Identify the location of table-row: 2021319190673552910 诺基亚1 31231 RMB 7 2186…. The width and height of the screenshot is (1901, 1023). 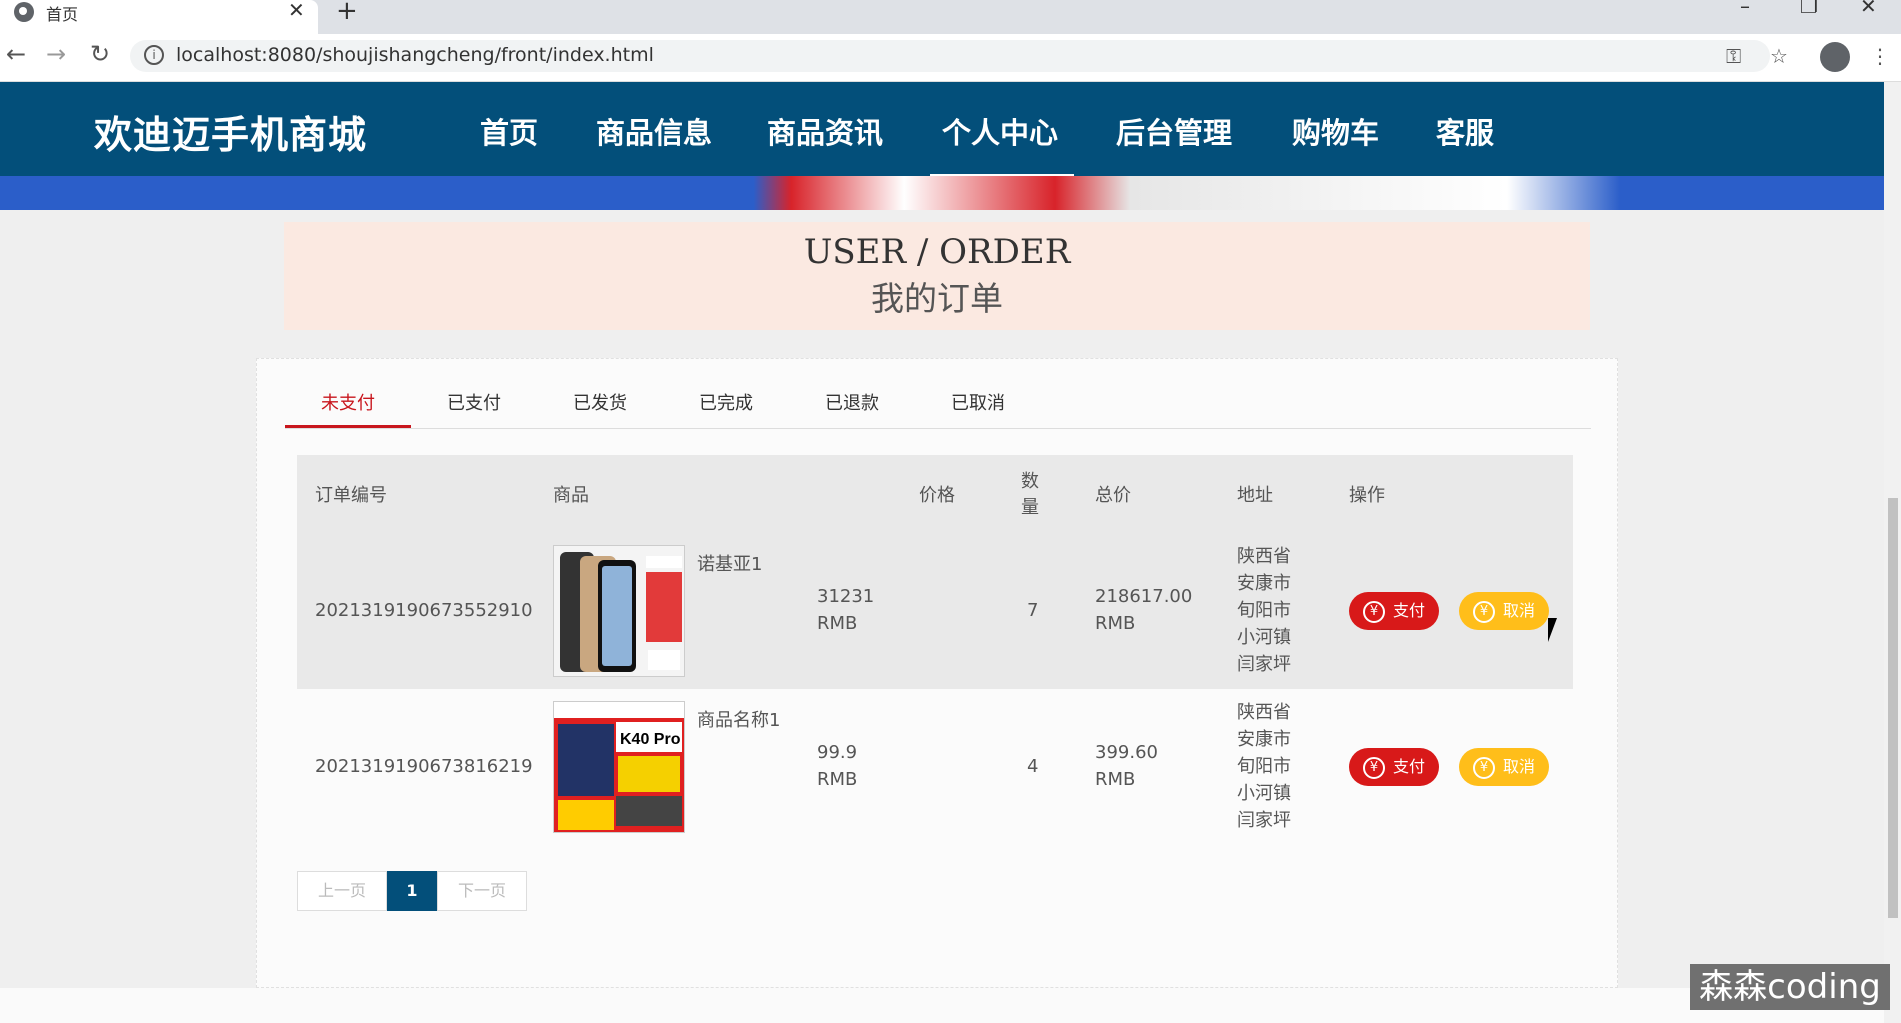
(935, 611).